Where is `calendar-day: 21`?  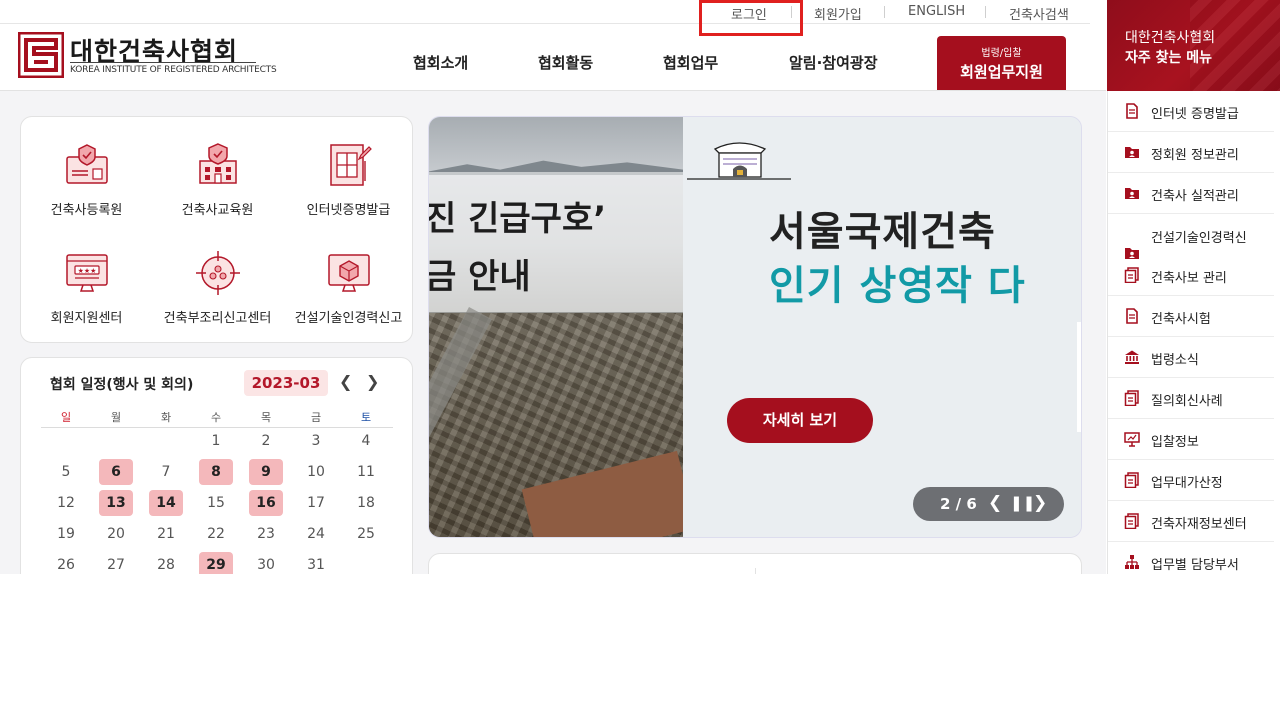 calendar-day: 21 is located at coordinates (166, 534).